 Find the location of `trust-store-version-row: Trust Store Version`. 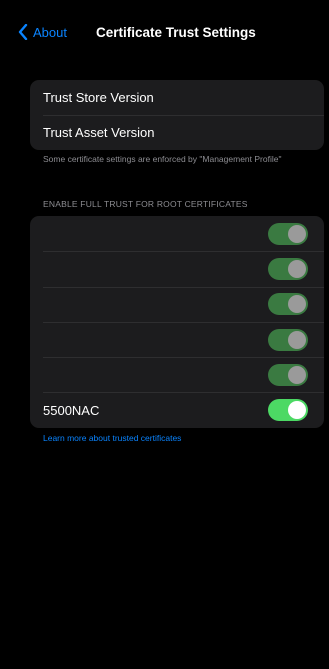

trust-store-version-row: Trust Store Version is located at coordinates (177, 97).